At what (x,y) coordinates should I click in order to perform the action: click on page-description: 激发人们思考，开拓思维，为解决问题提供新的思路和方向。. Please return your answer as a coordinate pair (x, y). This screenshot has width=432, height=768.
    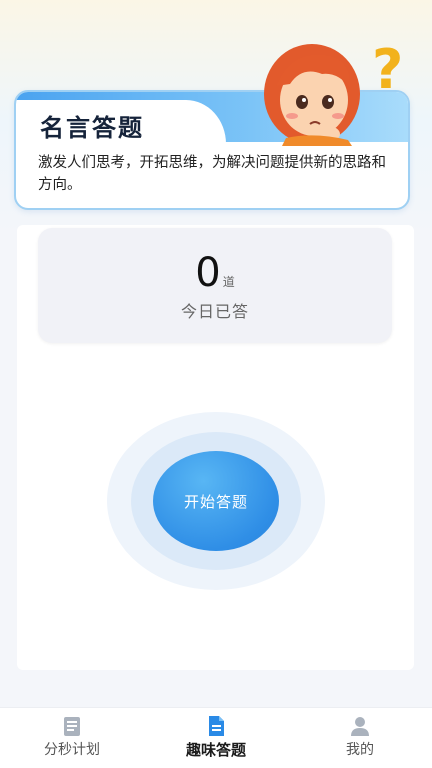
    Looking at the image, I should click on (212, 174).